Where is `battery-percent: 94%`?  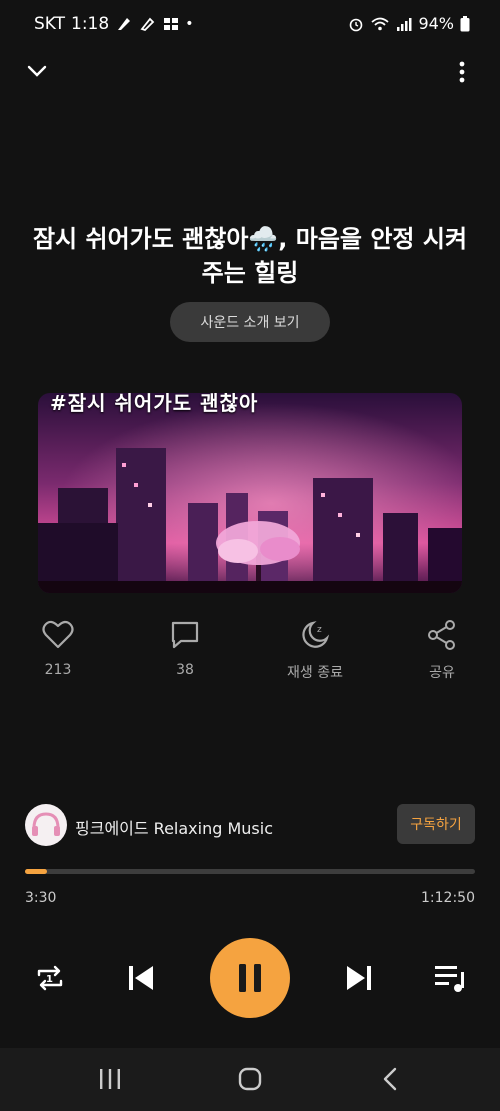
battery-percent: 94% is located at coordinates (436, 23).